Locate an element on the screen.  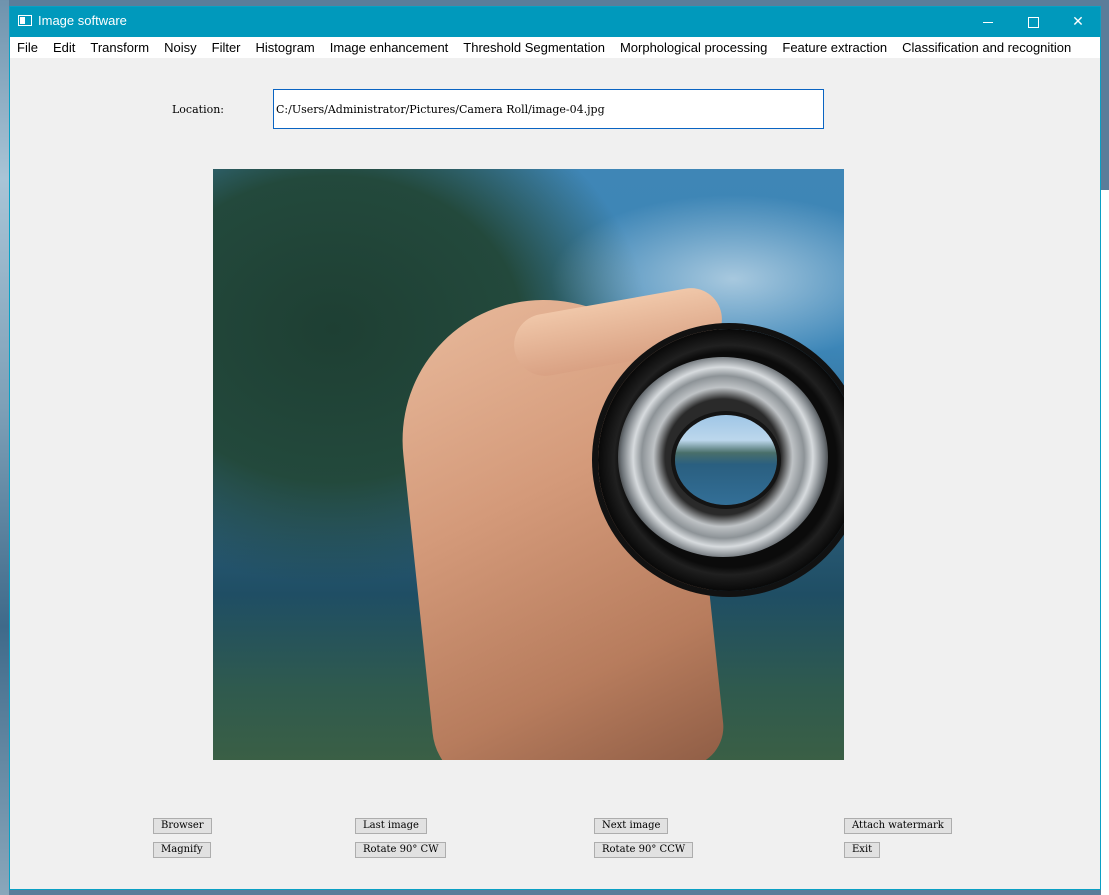
menu-file: File is located at coordinates (28, 47).